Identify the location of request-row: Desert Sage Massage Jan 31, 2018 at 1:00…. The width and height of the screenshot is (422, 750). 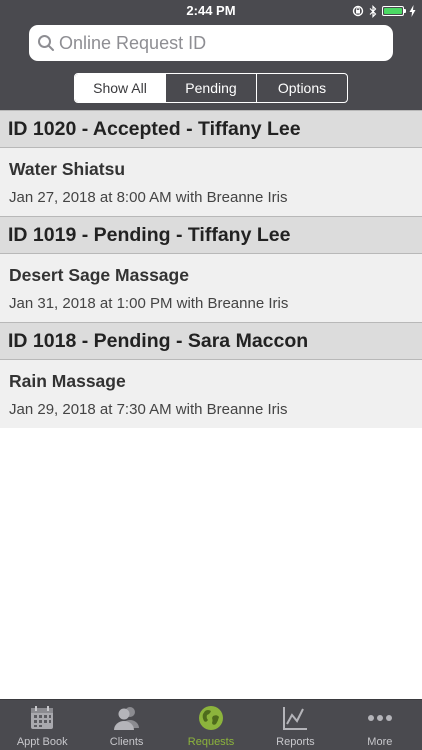
(211, 288).